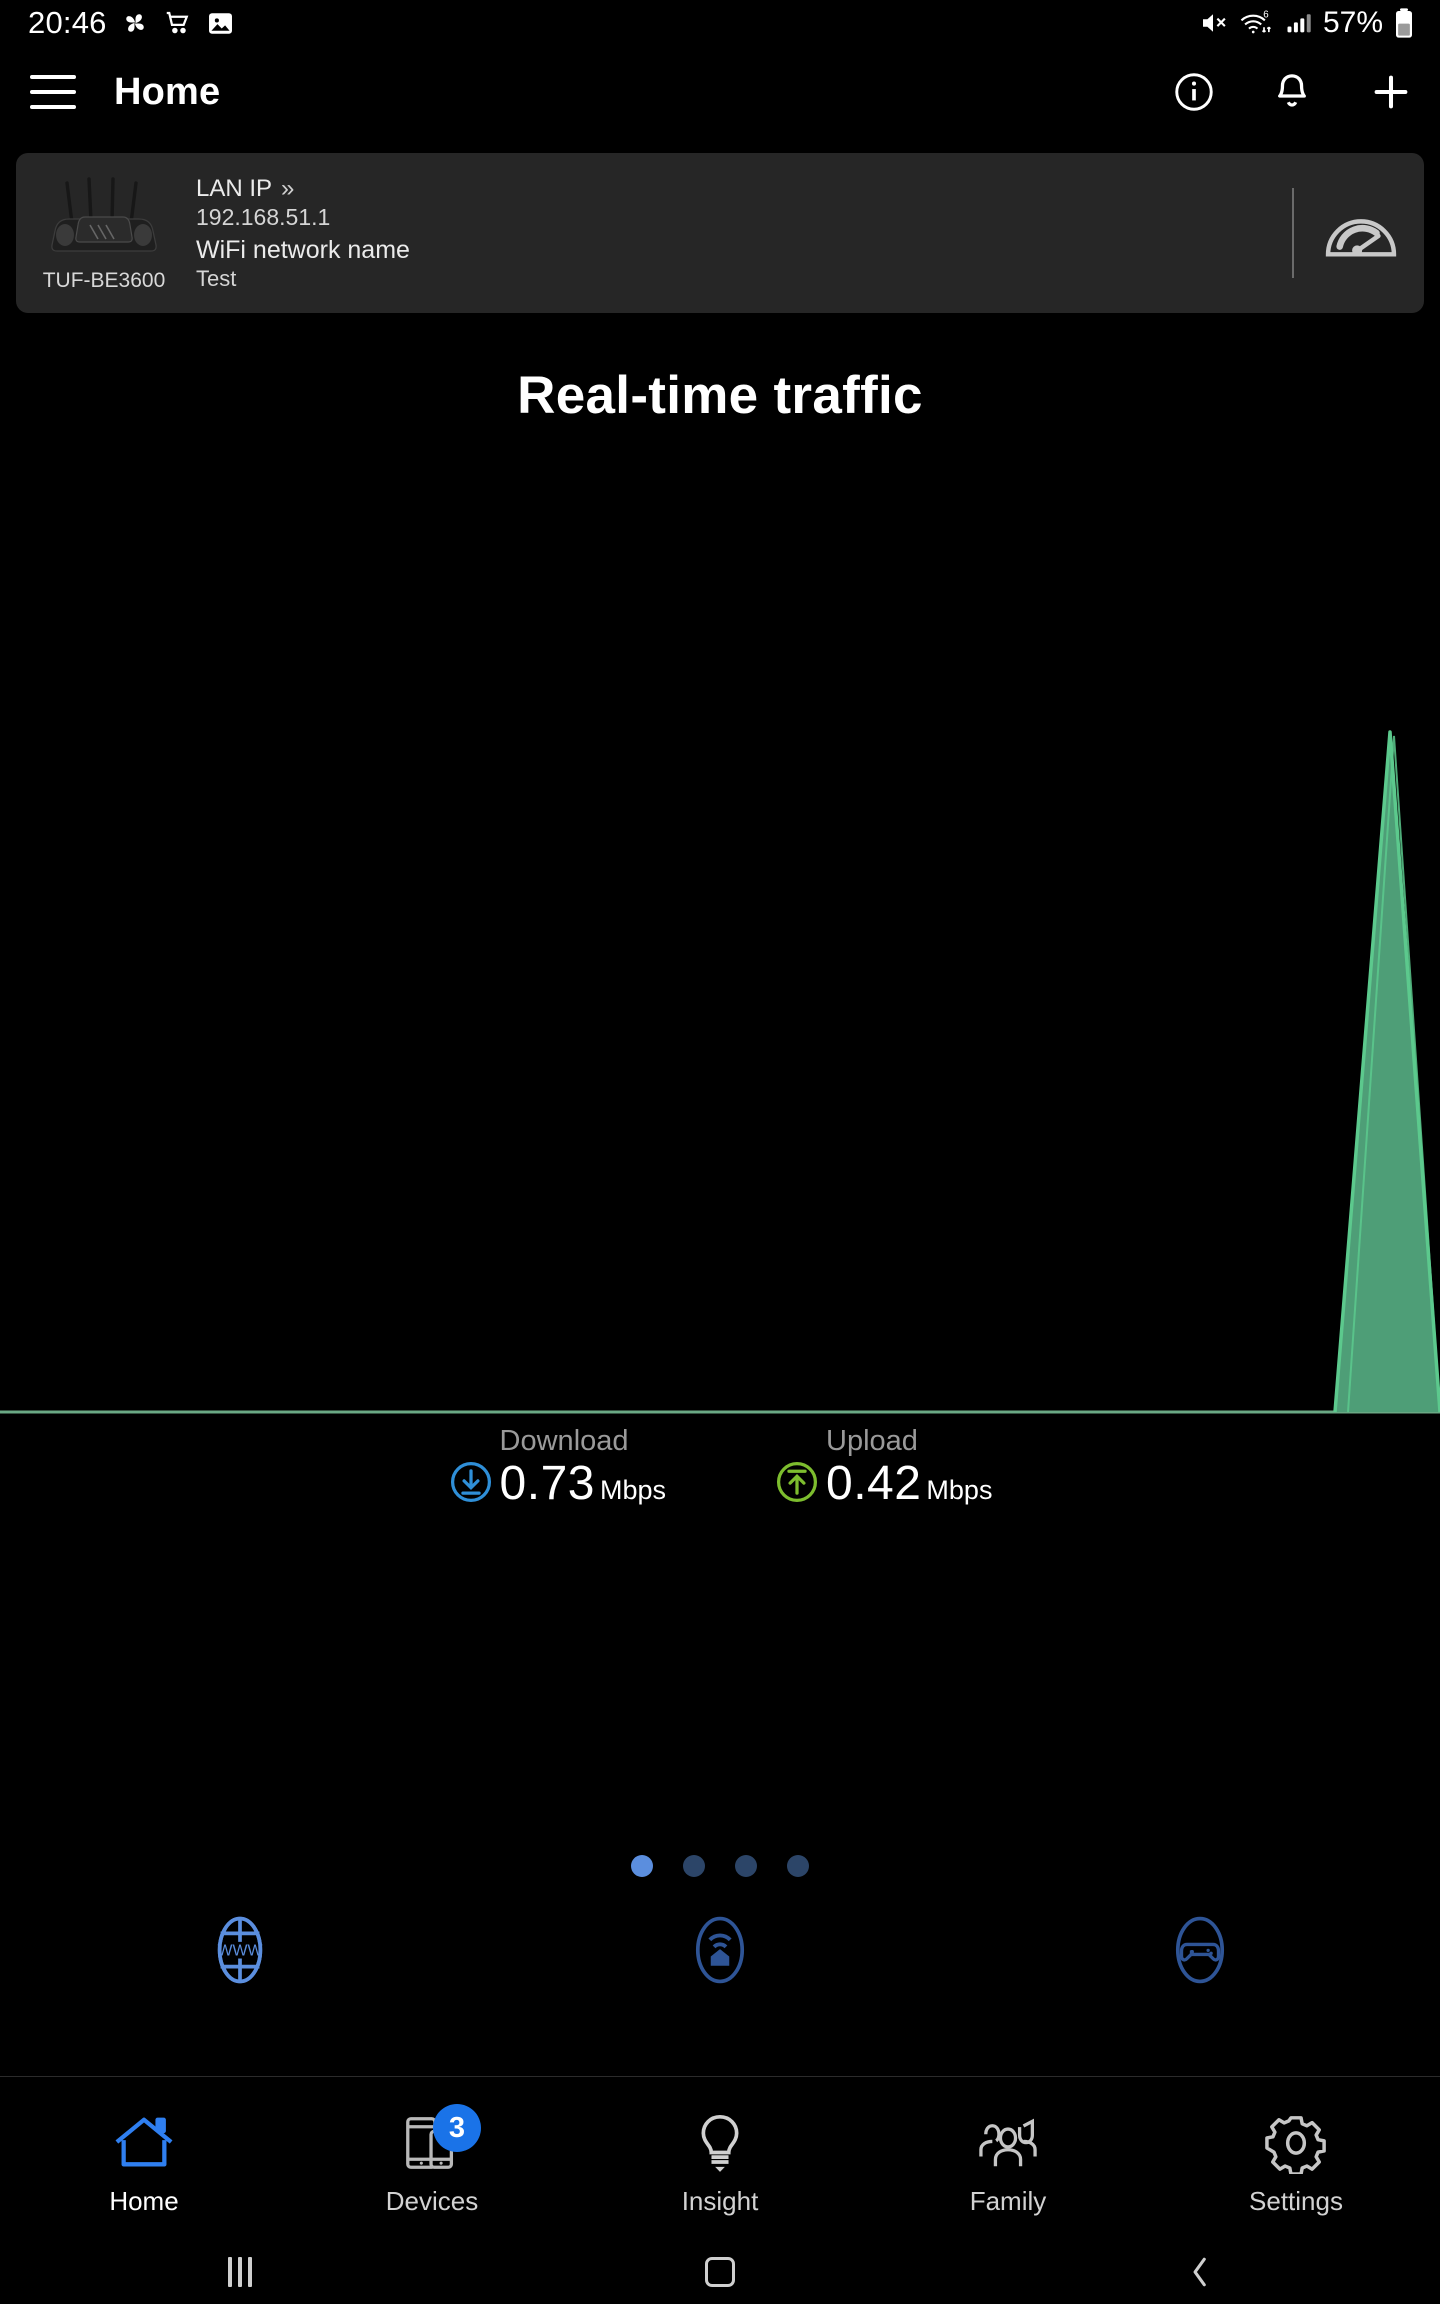 This screenshot has width=1440, height=2304. I want to click on bottom-navigation: Home 3 Devices Insight Family Settings, so click(720, 2158).